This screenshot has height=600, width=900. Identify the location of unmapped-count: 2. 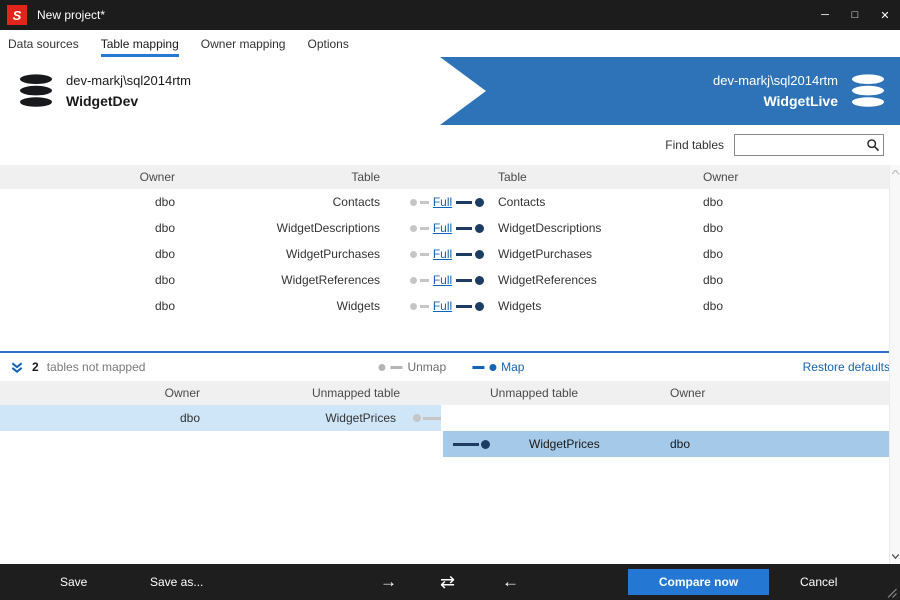
(35, 367).